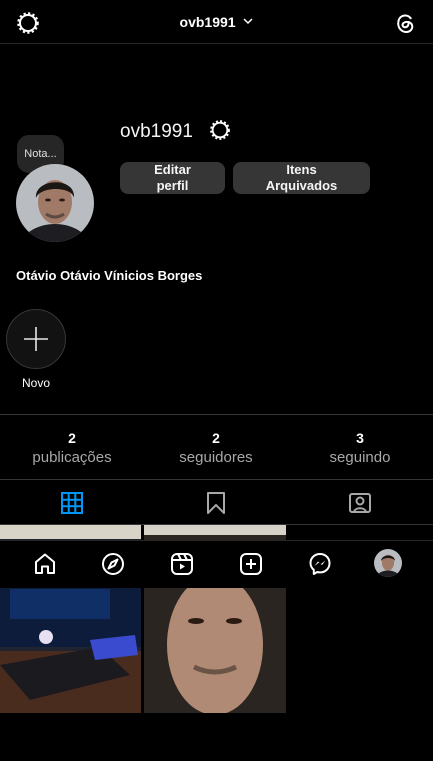 The height and width of the screenshot is (761, 433). What do you see at coordinates (113, 564) in the screenshot?
I see `explore-icon` at bounding box center [113, 564].